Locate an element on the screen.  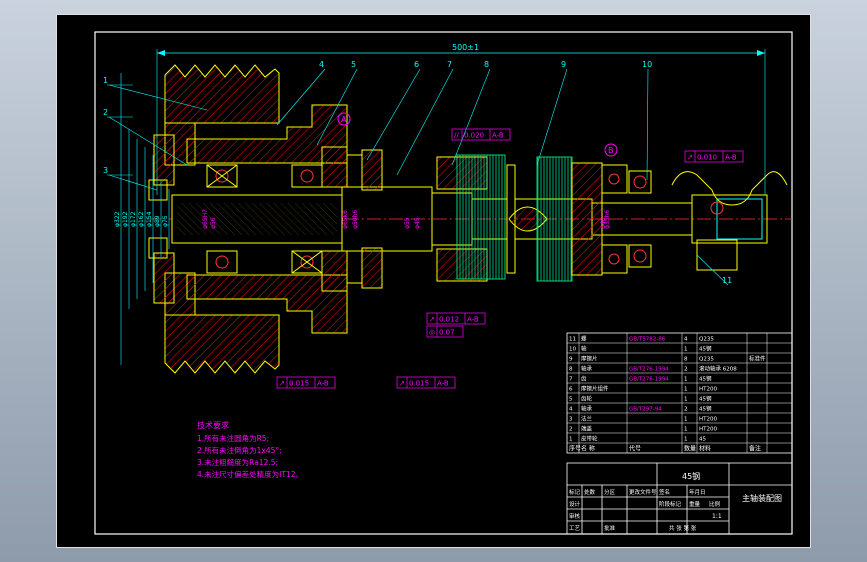
bom-cell-5-mat: HT200 is located at coordinates (708, 390).